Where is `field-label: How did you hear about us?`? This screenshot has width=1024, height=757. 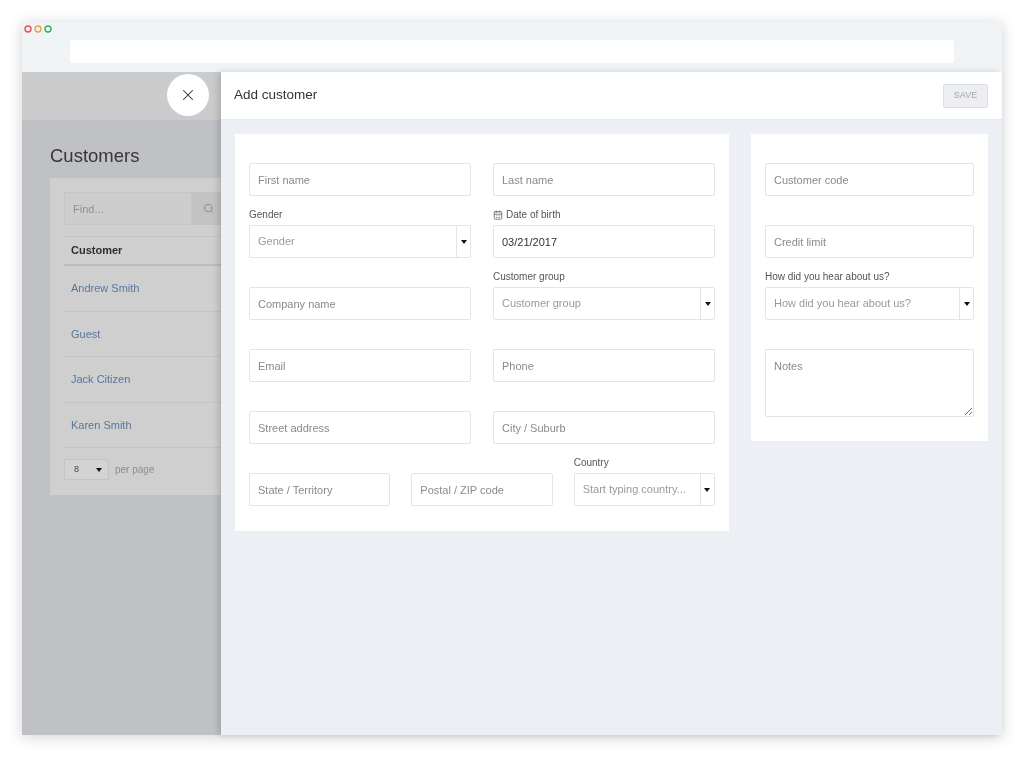
field-label: How did you hear about us? is located at coordinates (827, 277).